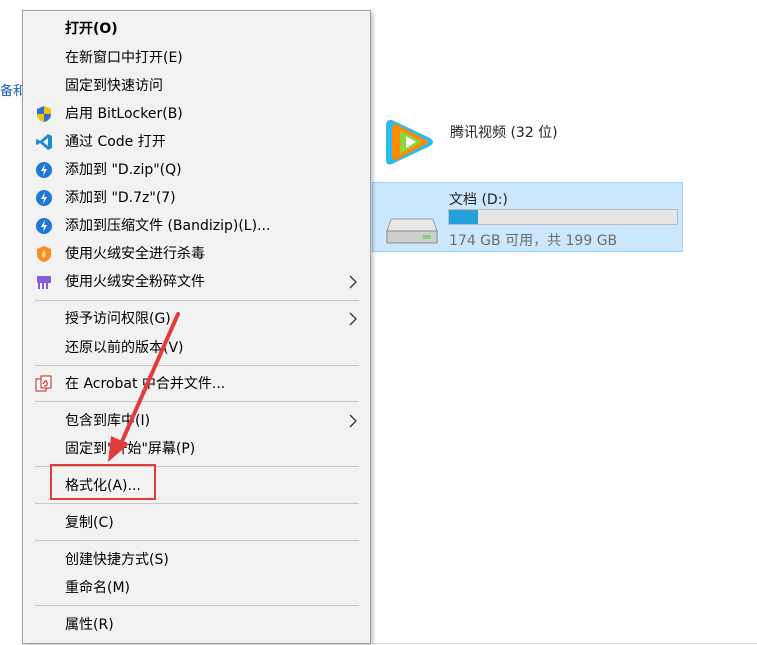 The image size is (757, 645). I want to click on app-item-tencent-video: 腾讯视频 (32 位), so click(528, 141).